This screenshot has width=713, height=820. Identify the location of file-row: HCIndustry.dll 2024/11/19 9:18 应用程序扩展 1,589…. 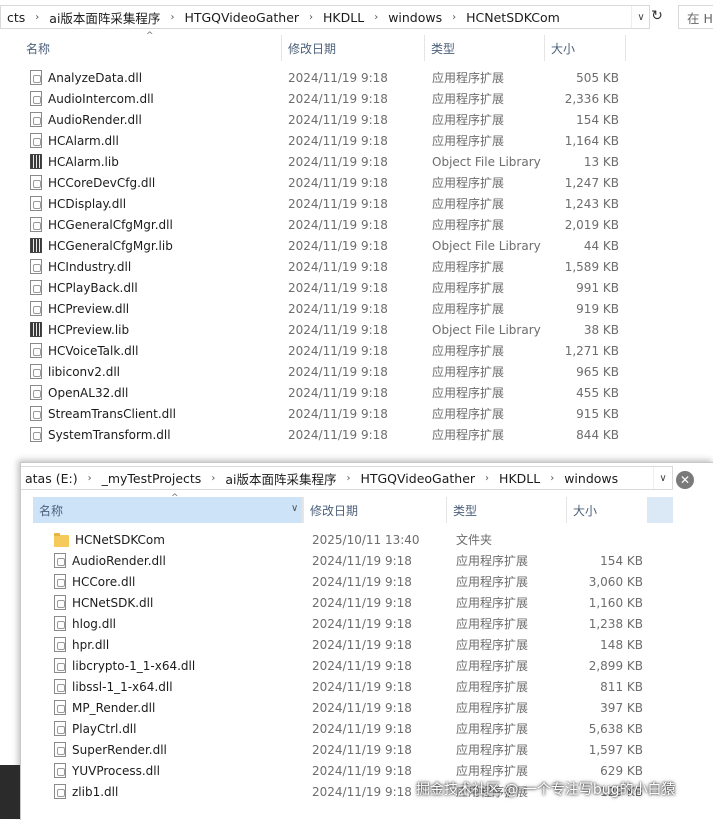
(350, 266).